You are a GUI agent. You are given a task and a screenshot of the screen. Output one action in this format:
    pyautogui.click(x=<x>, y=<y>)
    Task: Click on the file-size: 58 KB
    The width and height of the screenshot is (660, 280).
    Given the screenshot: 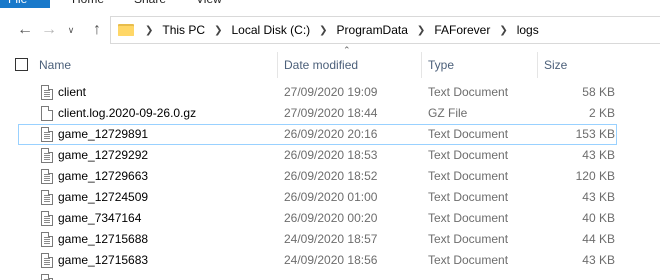 What is the action you would take?
    pyautogui.click(x=598, y=92)
    